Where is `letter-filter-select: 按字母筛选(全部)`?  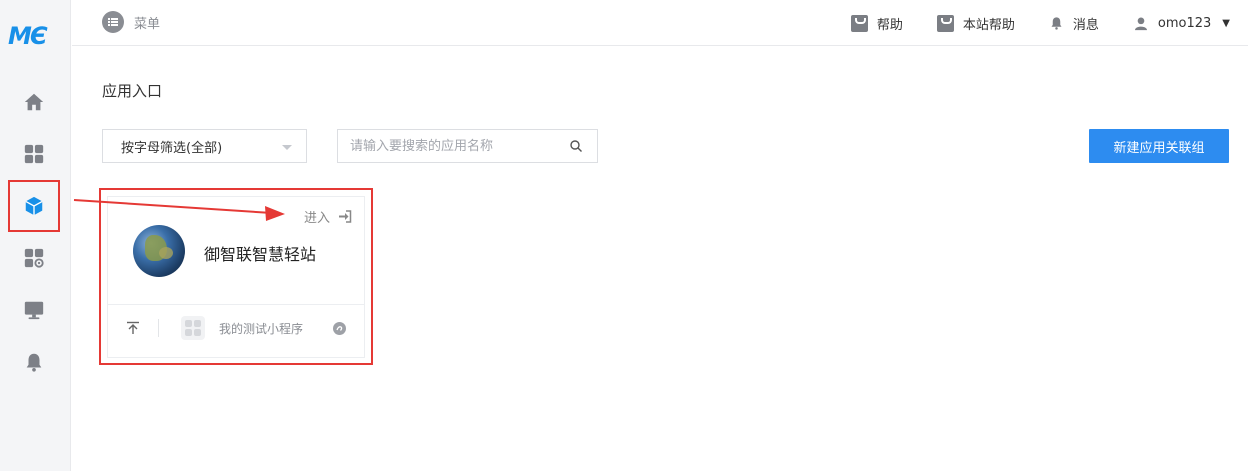
letter-filter-select: 按字母筛选(全部) is located at coordinates (204, 146).